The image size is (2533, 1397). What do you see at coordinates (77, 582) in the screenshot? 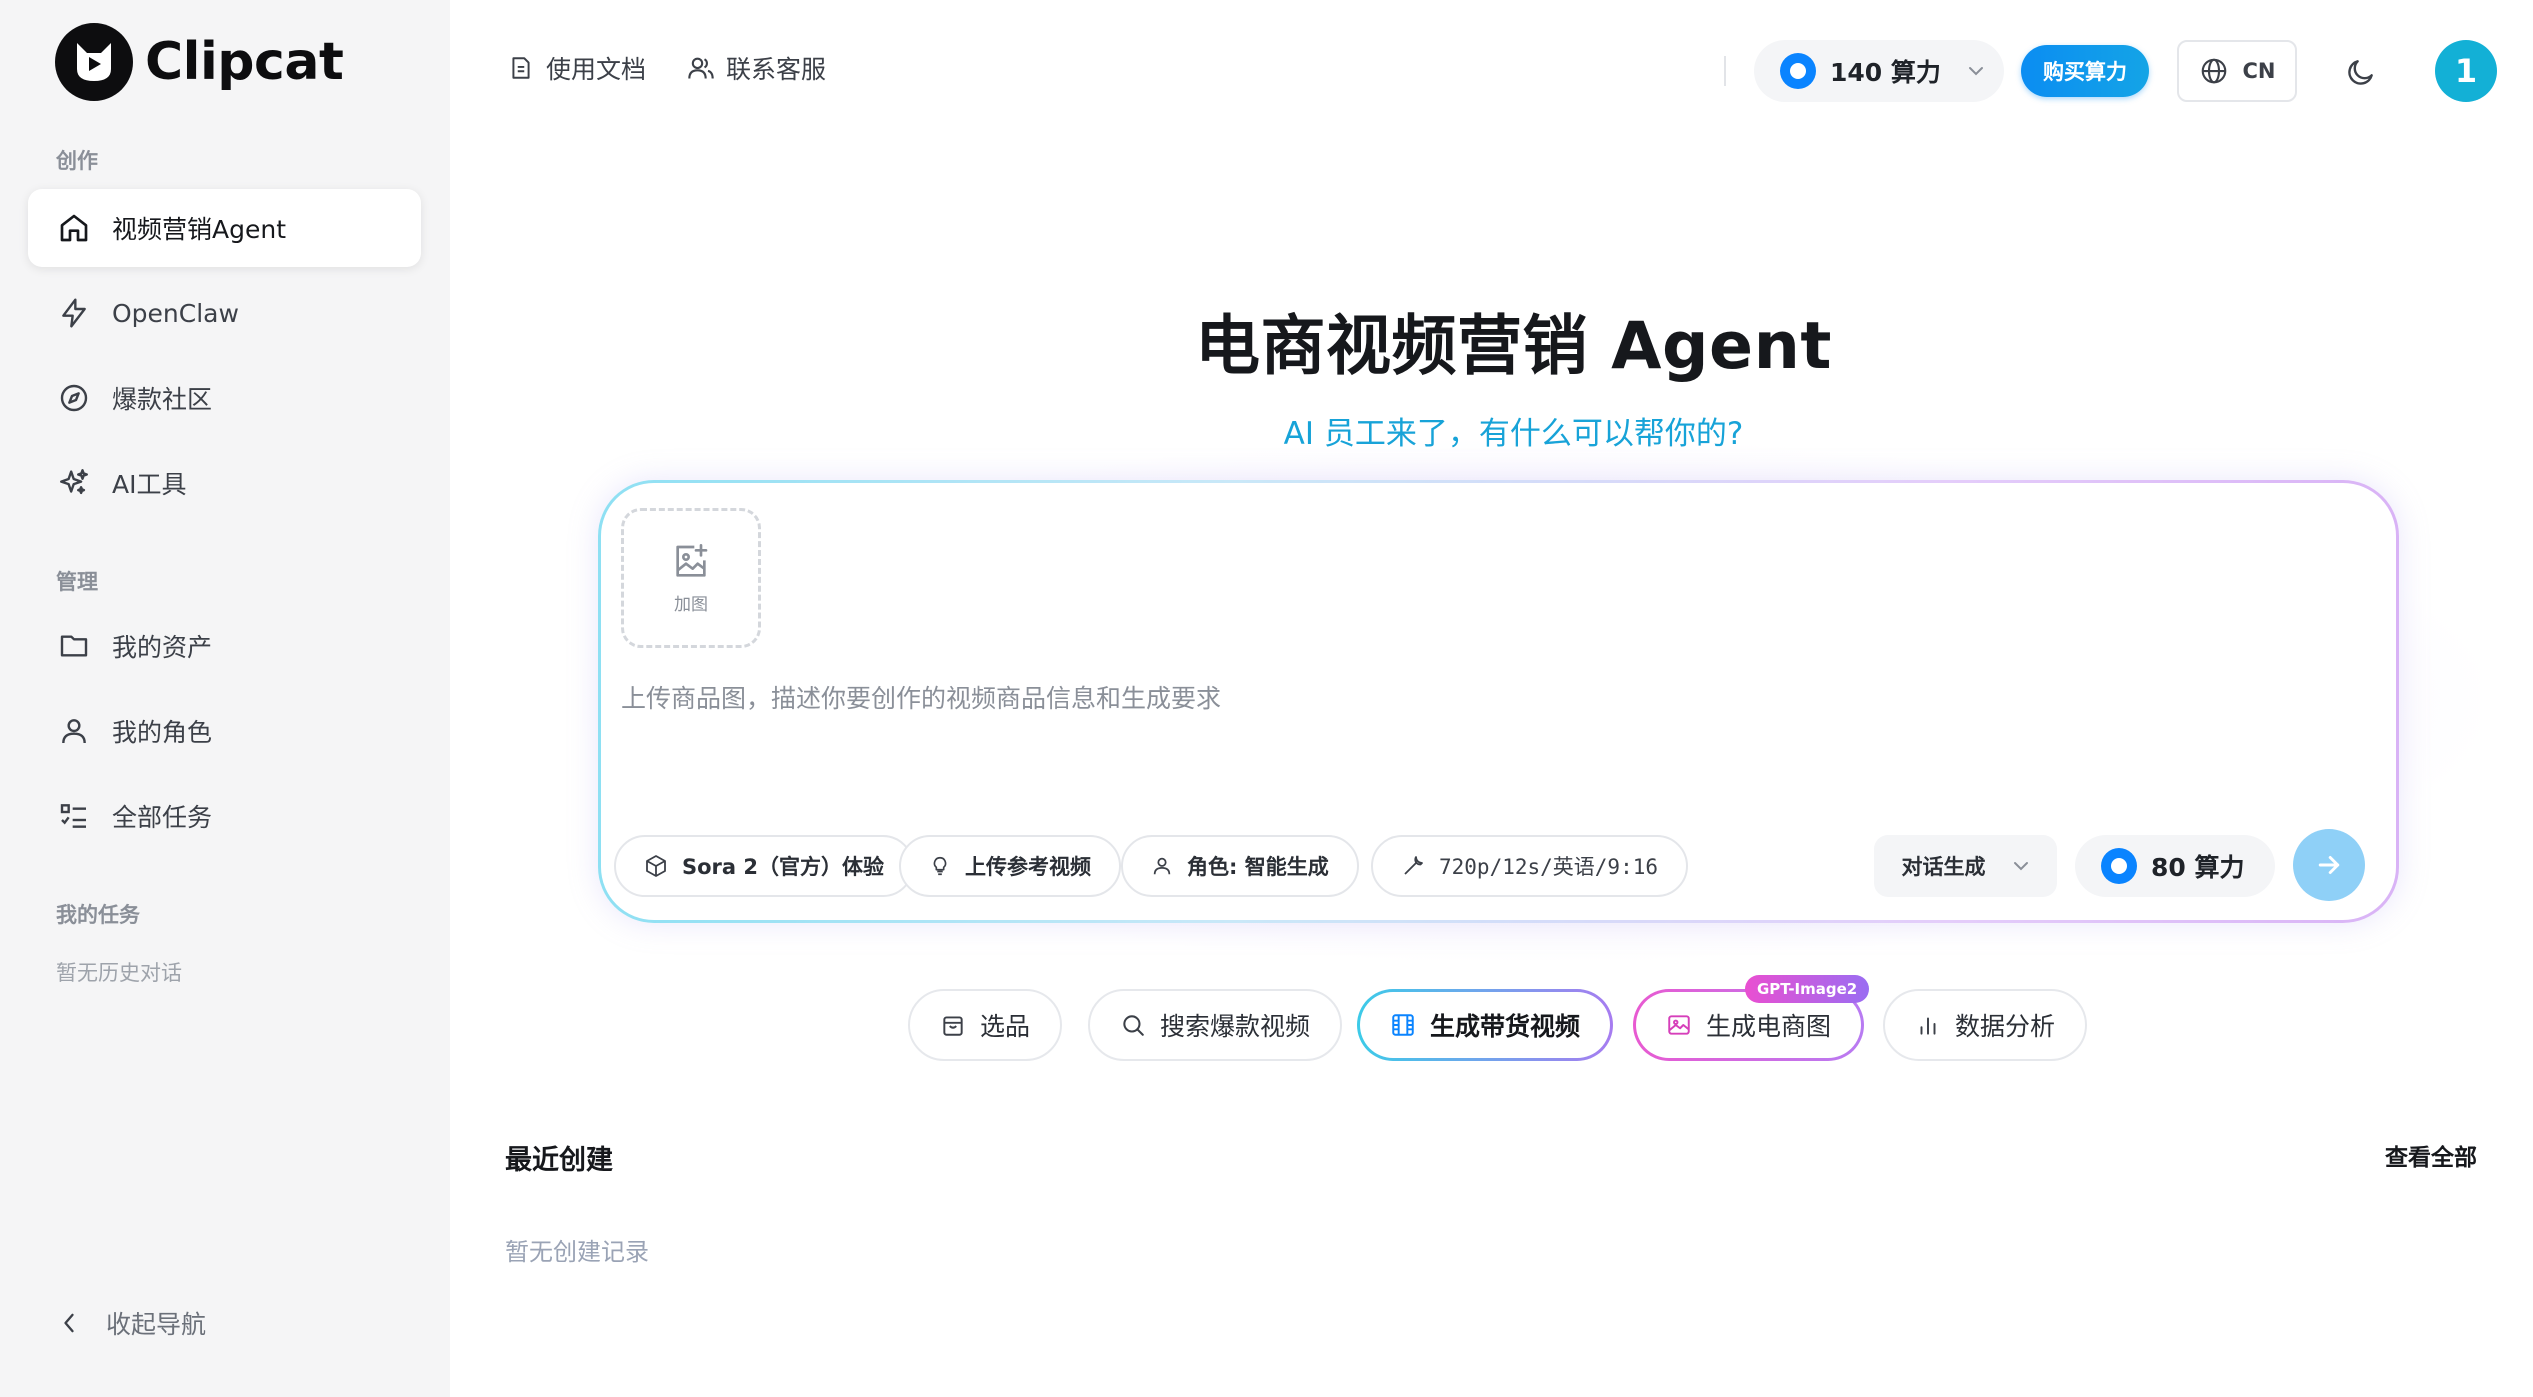
I see `section-label-manage: 管理` at bounding box center [77, 582].